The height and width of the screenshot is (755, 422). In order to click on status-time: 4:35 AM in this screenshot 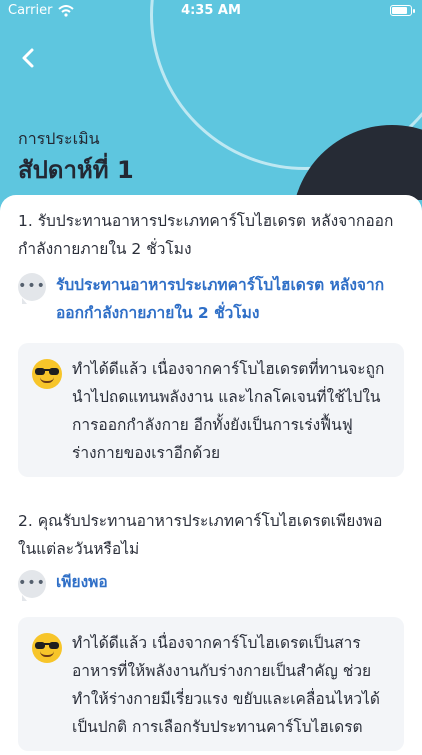, I will do `click(211, 10)`.